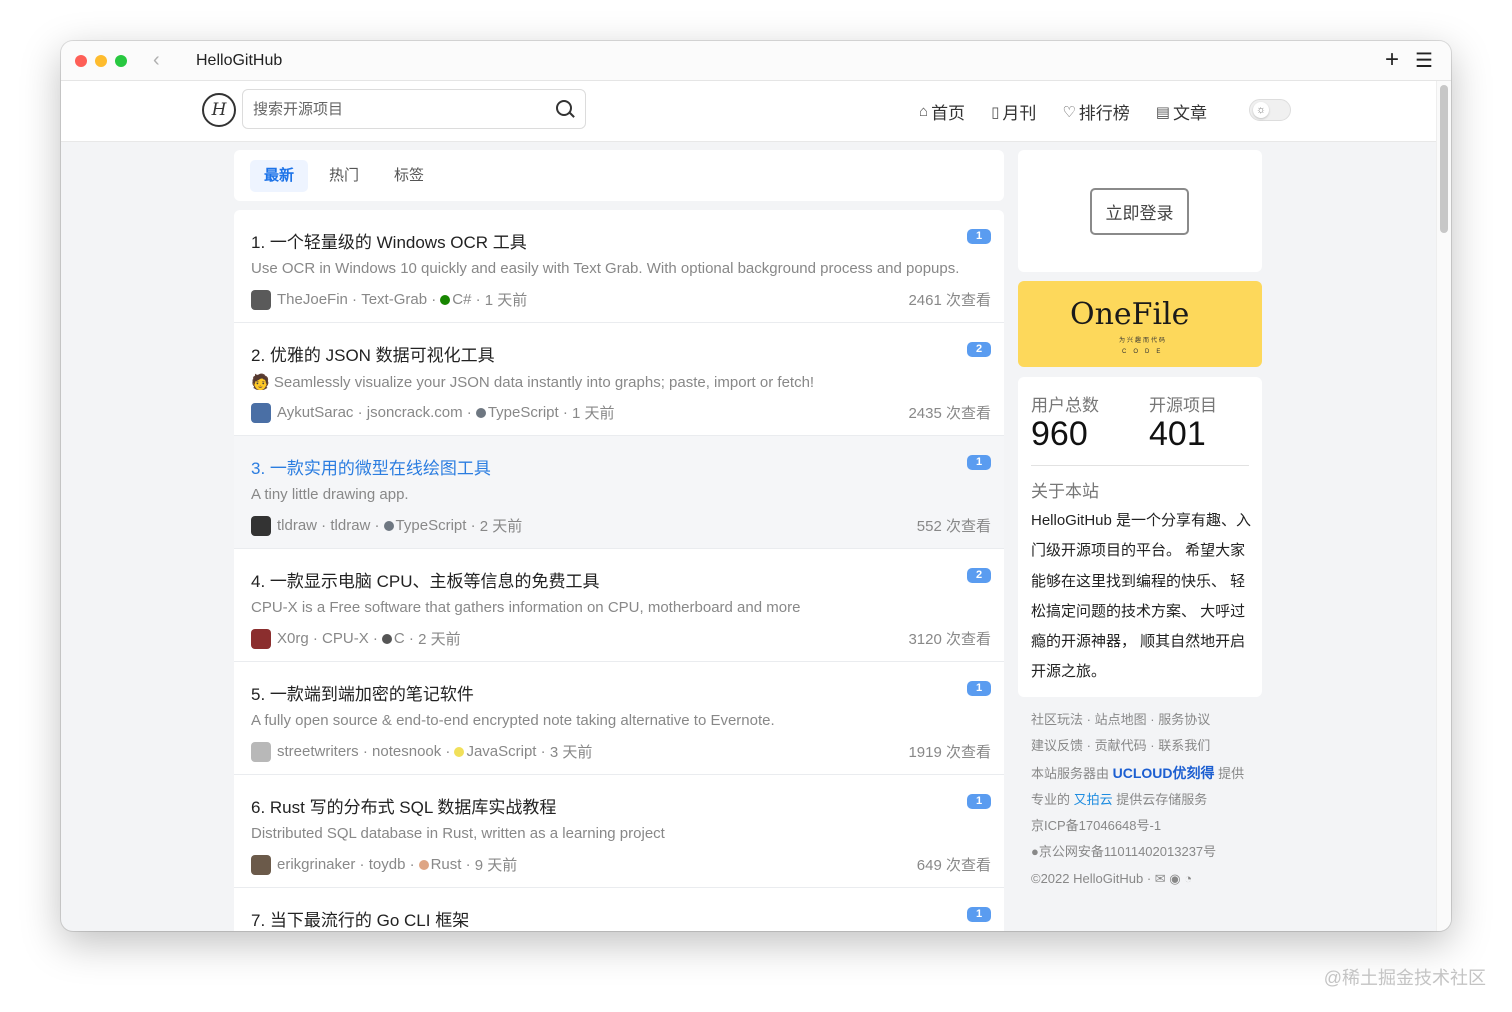 The image size is (1512, 1012). Describe the element at coordinates (344, 176) in the screenshot. I see `tab-hot: 热门` at that location.